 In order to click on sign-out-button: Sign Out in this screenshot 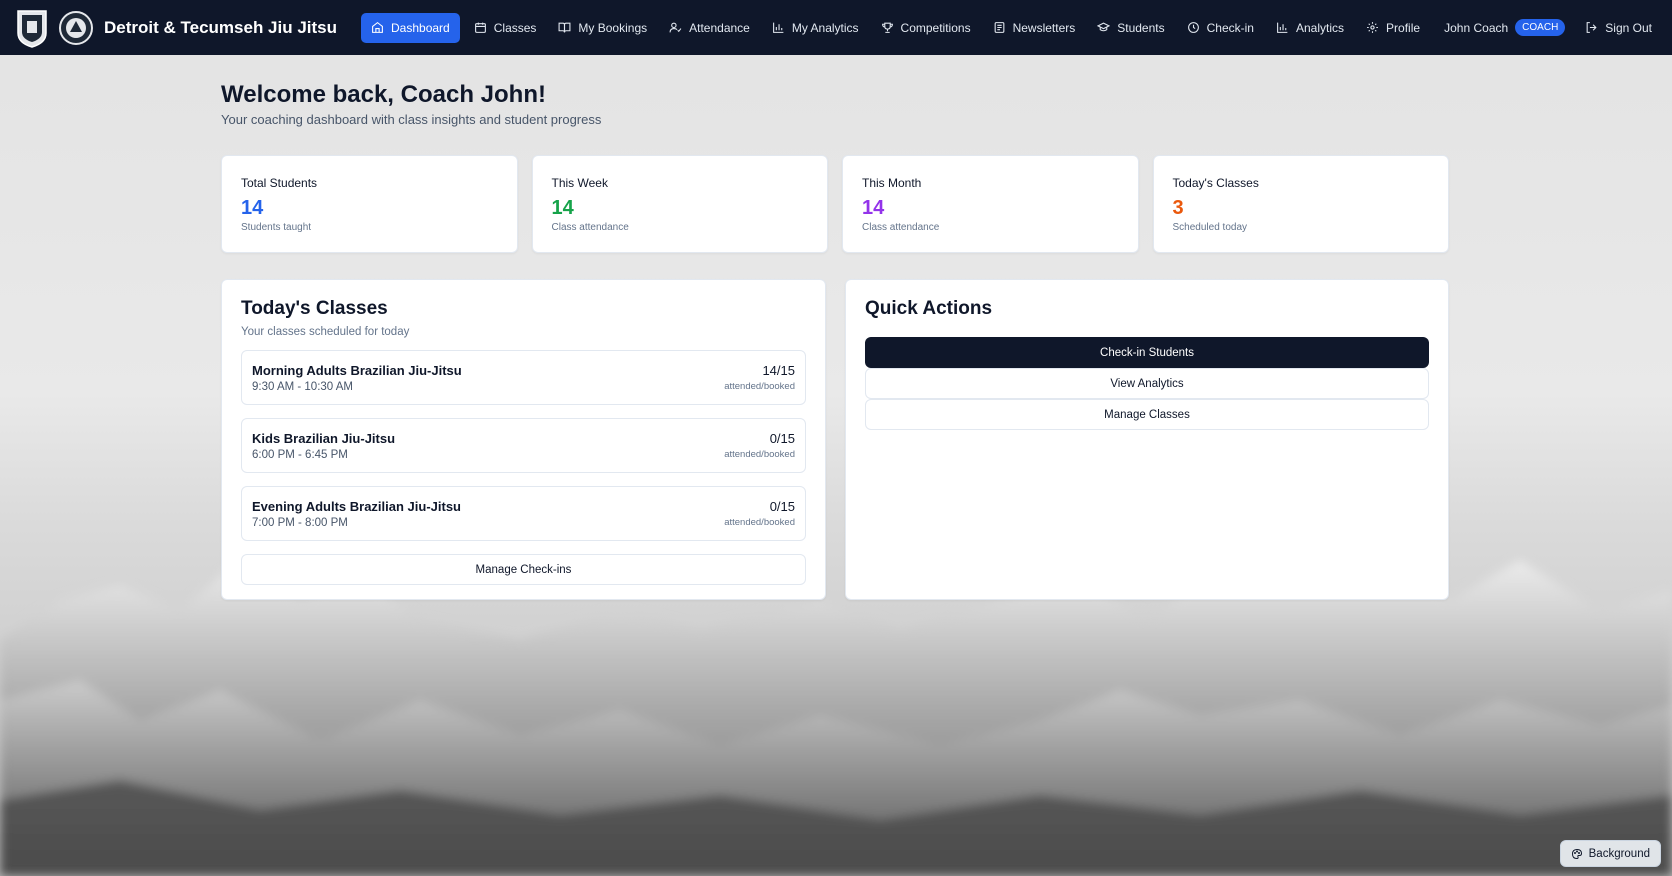, I will do `click(1618, 28)`.